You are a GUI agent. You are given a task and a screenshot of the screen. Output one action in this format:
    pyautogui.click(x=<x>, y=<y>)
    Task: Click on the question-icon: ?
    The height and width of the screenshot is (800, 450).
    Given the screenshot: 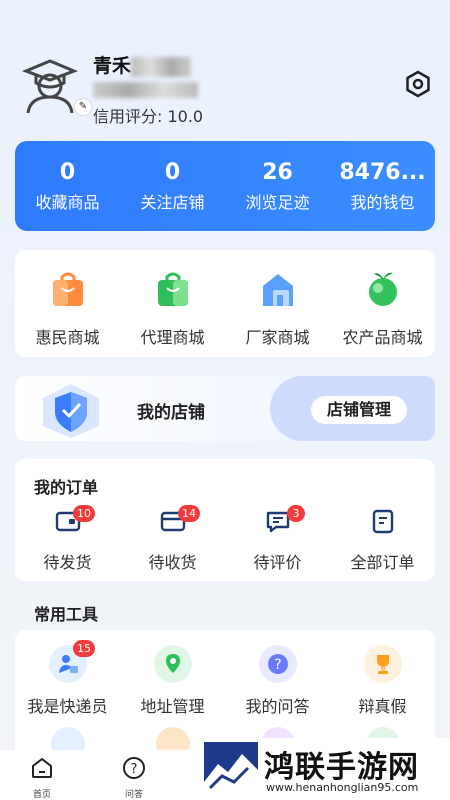 What is the action you would take?
    pyautogui.click(x=277, y=664)
    